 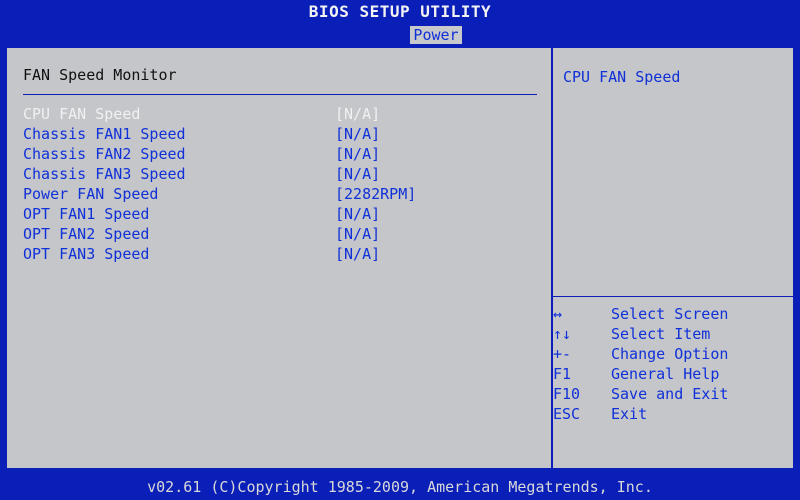 I want to click on key-hint-general-help: F1 General Help, so click(x=673, y=374).